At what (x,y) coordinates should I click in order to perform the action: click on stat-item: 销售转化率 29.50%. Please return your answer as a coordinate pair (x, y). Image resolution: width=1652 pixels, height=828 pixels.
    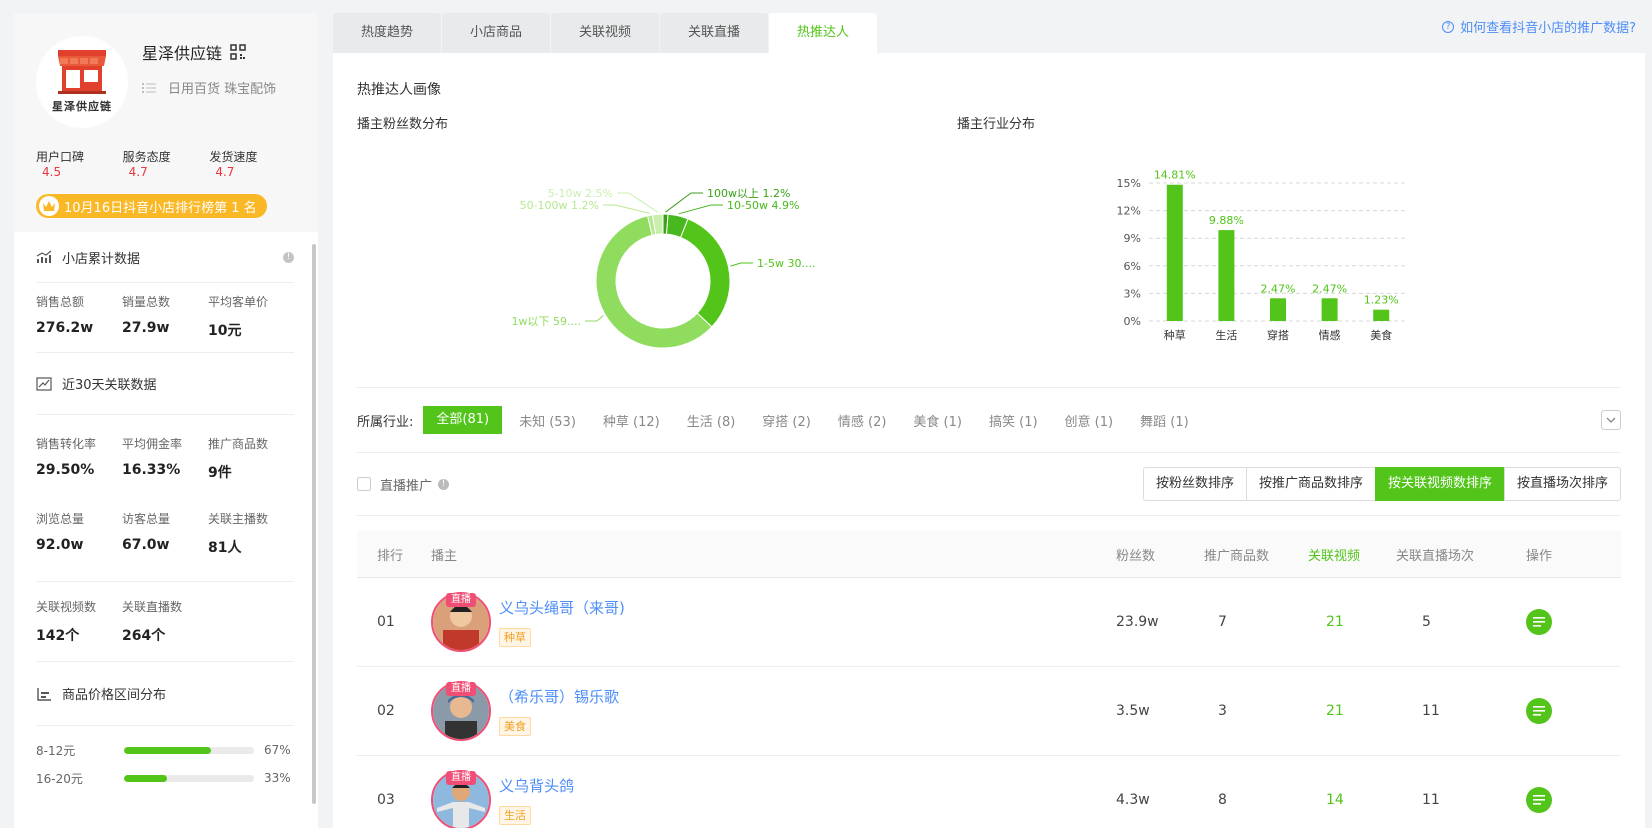
    Looking at the image, I should click on (66, 457).